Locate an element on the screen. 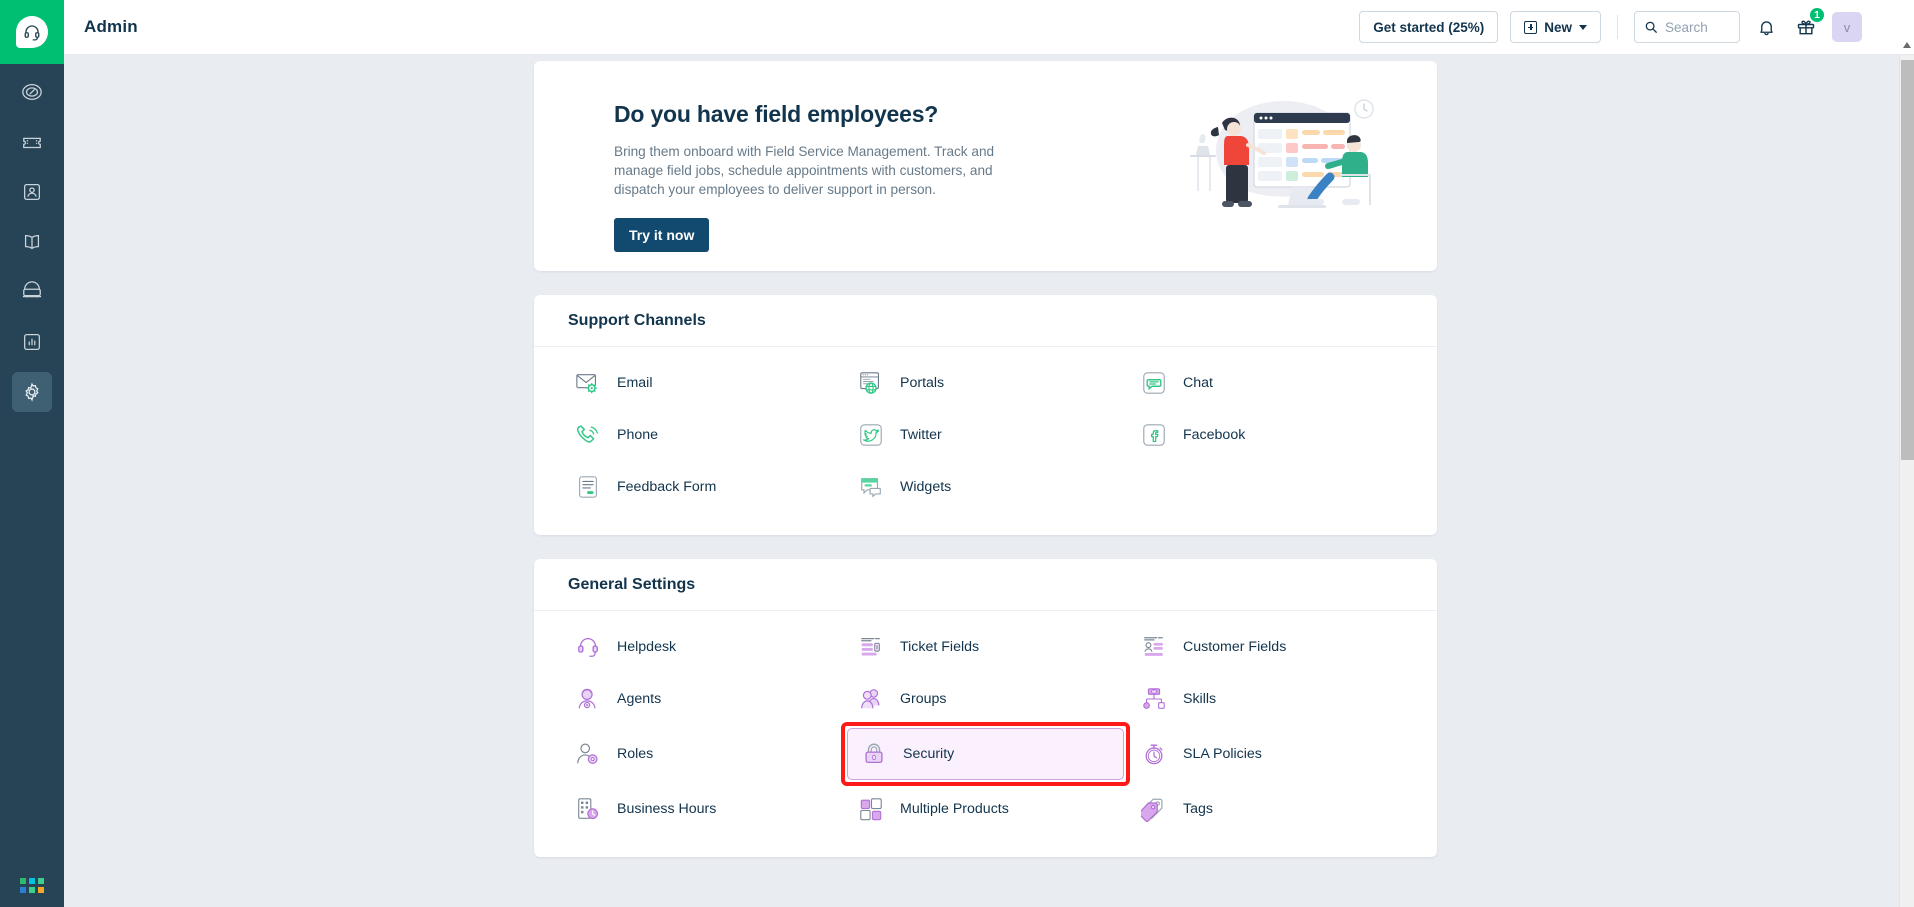 This screenshot has width=1914, height=907. new-label: New is located at coordinates (1558, 27).